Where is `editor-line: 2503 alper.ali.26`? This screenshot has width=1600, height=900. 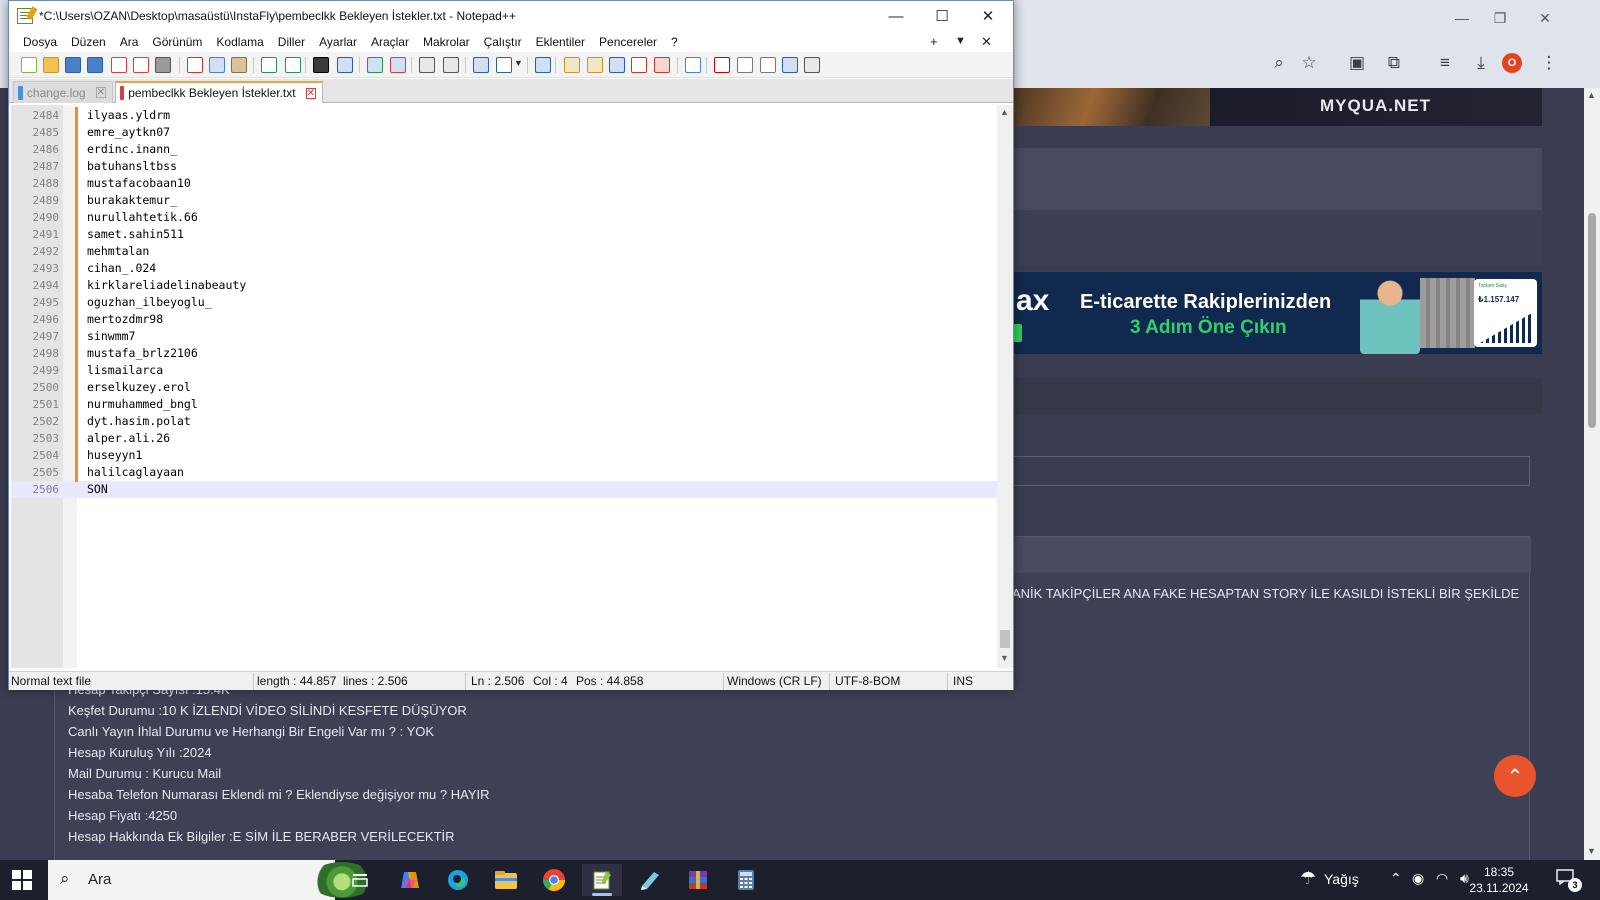
editor-line: 2503 alper.ali.26 is located at coordinates (504, 438).